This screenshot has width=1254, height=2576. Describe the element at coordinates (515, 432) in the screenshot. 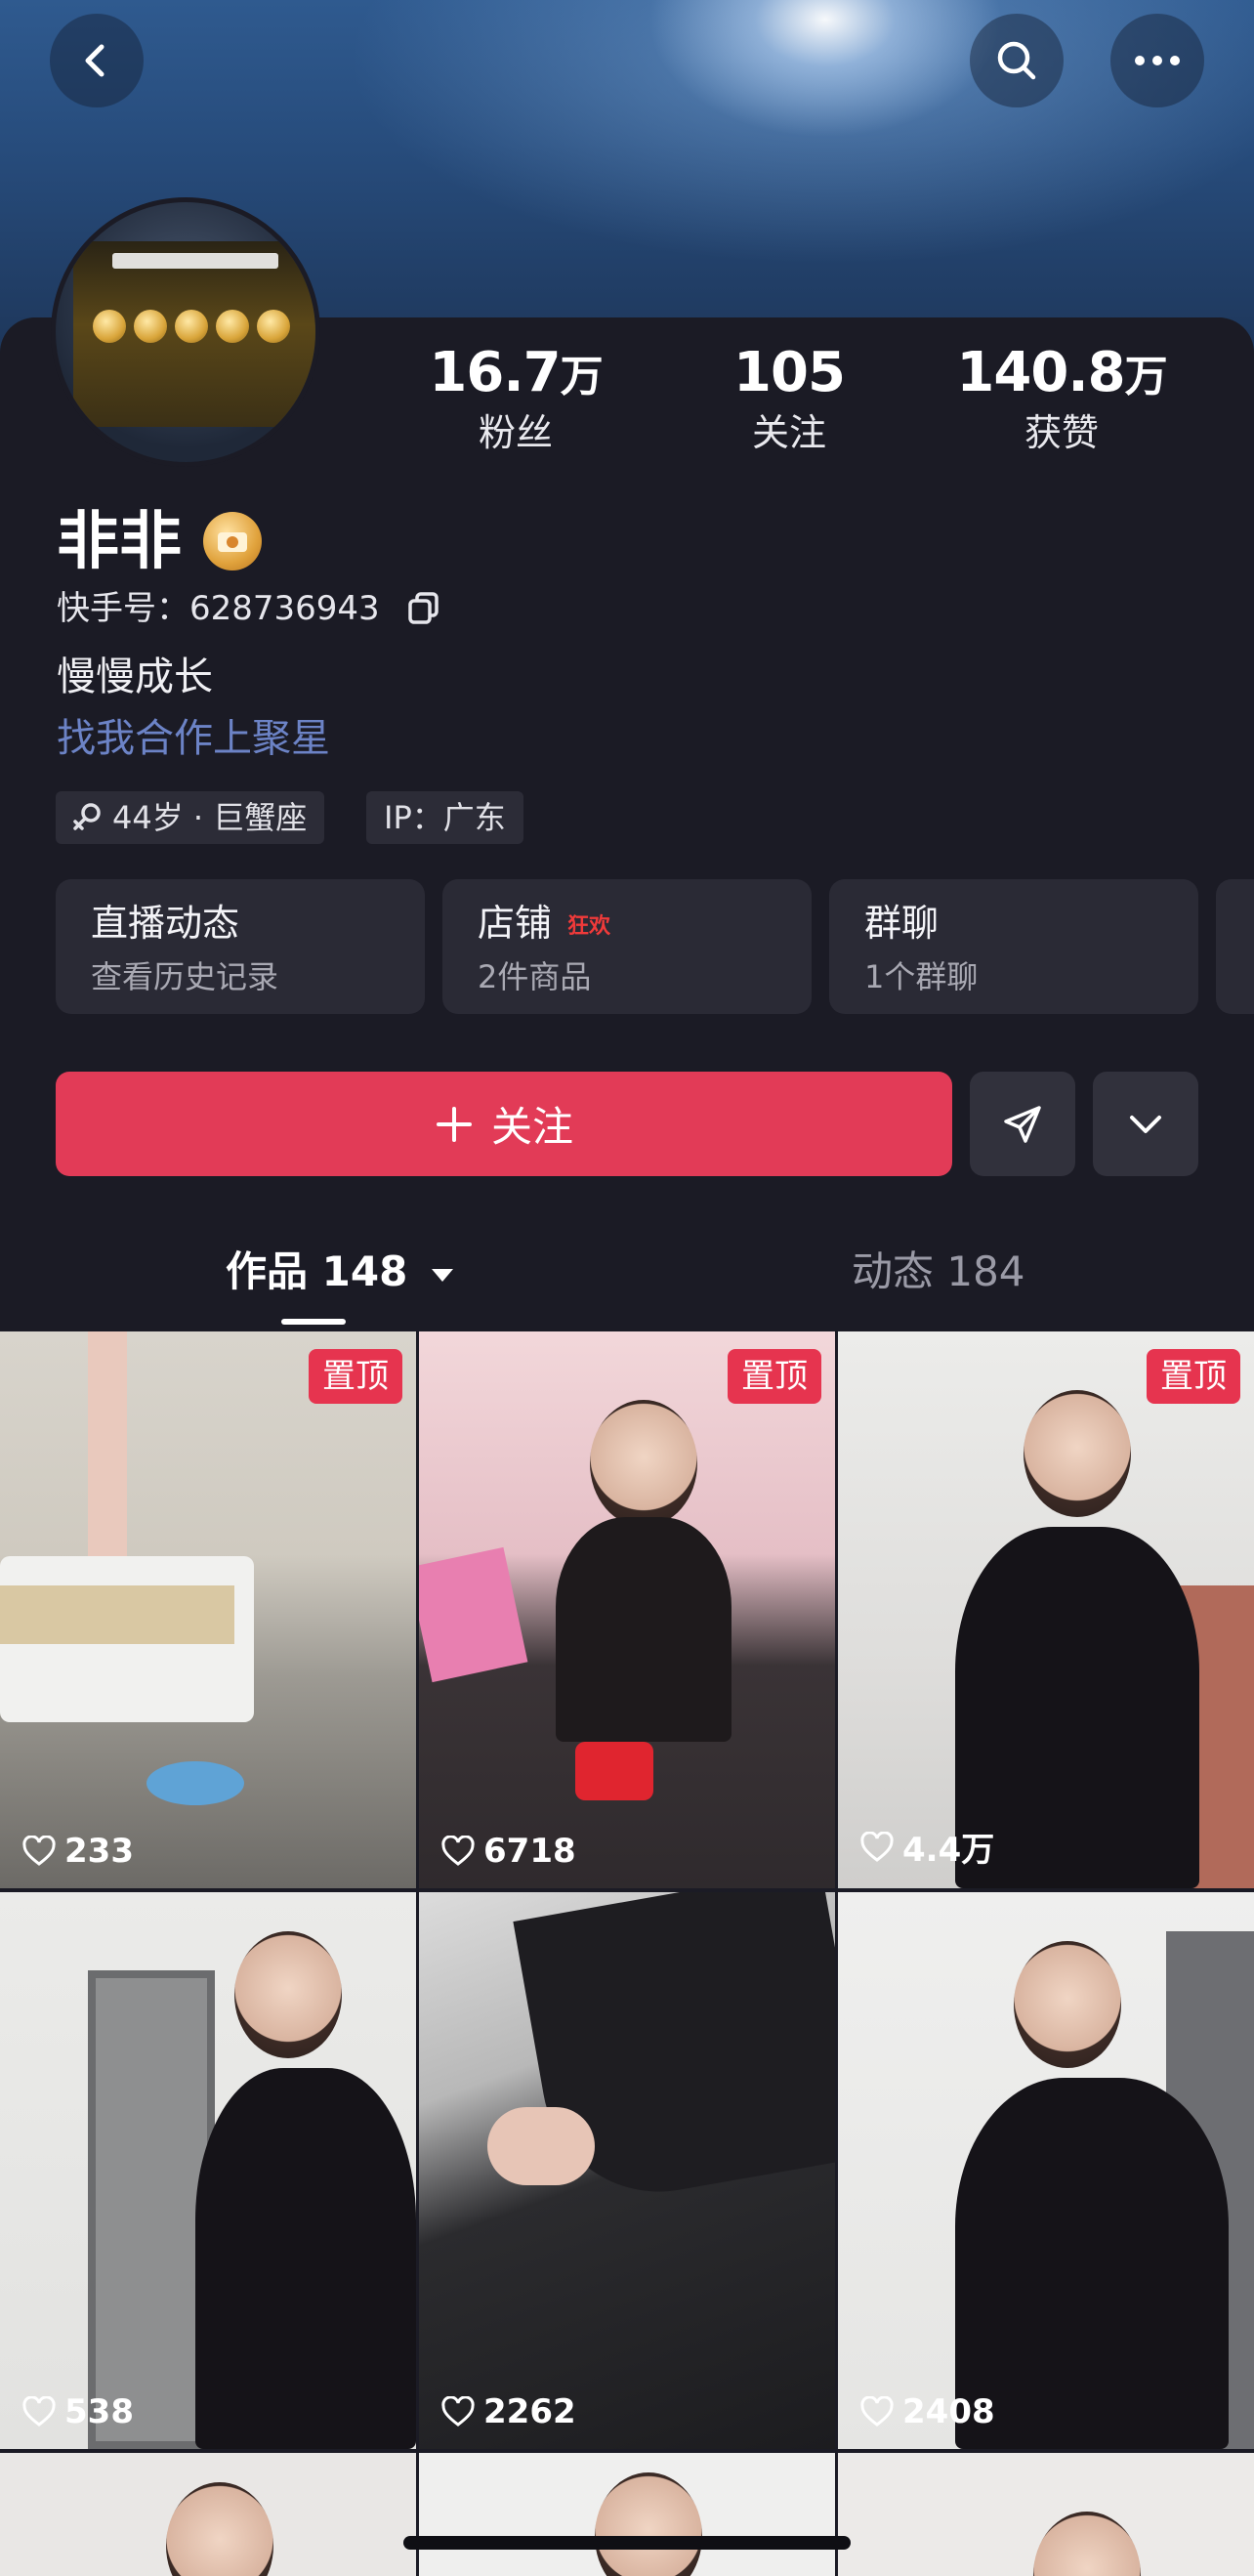

I see `stat-label: 粉丝` at that location.